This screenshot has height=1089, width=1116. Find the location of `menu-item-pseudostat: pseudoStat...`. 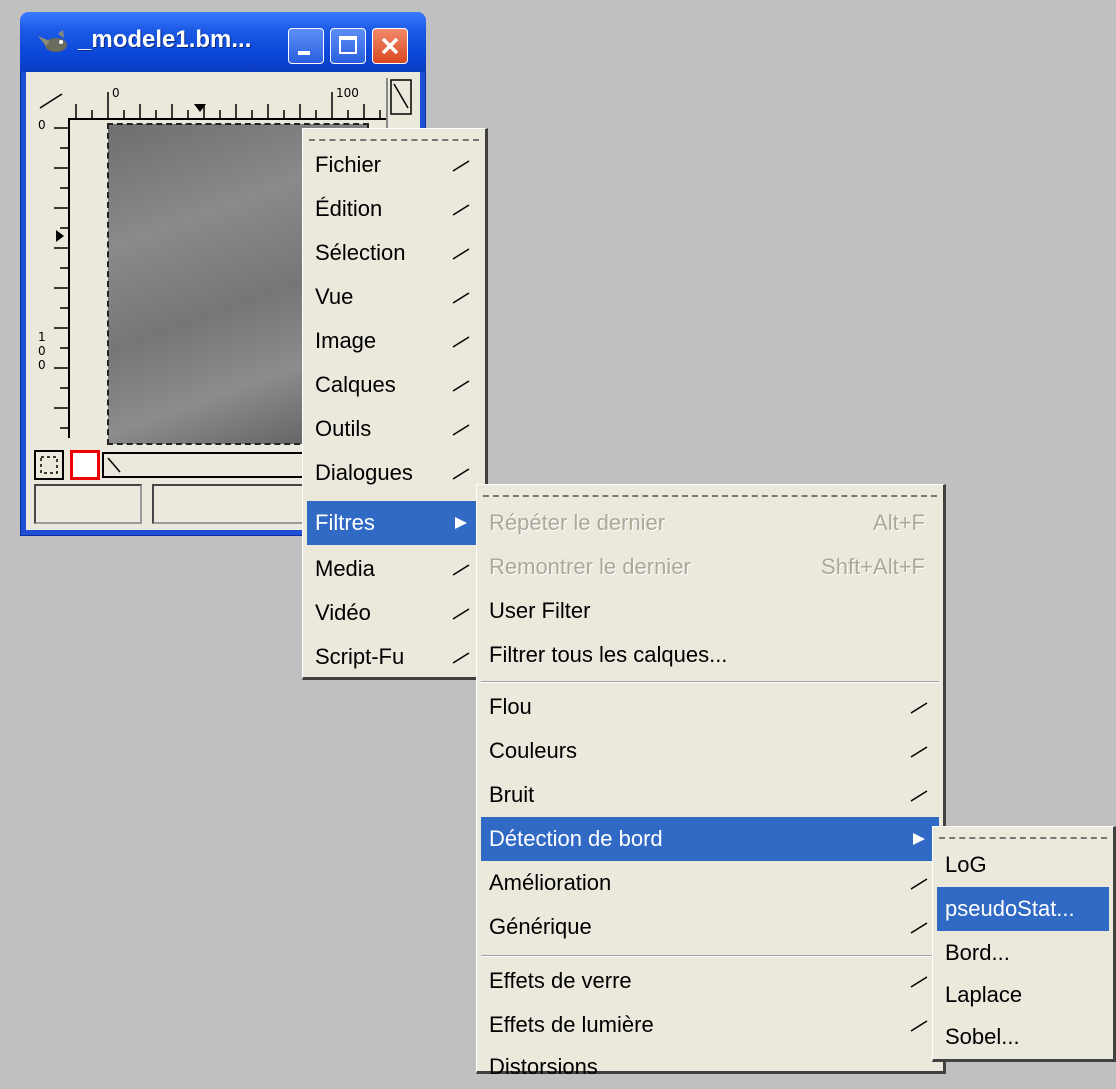

menu-item-pseudostat: pseudoStat... is located at coordinates (1023, 909).